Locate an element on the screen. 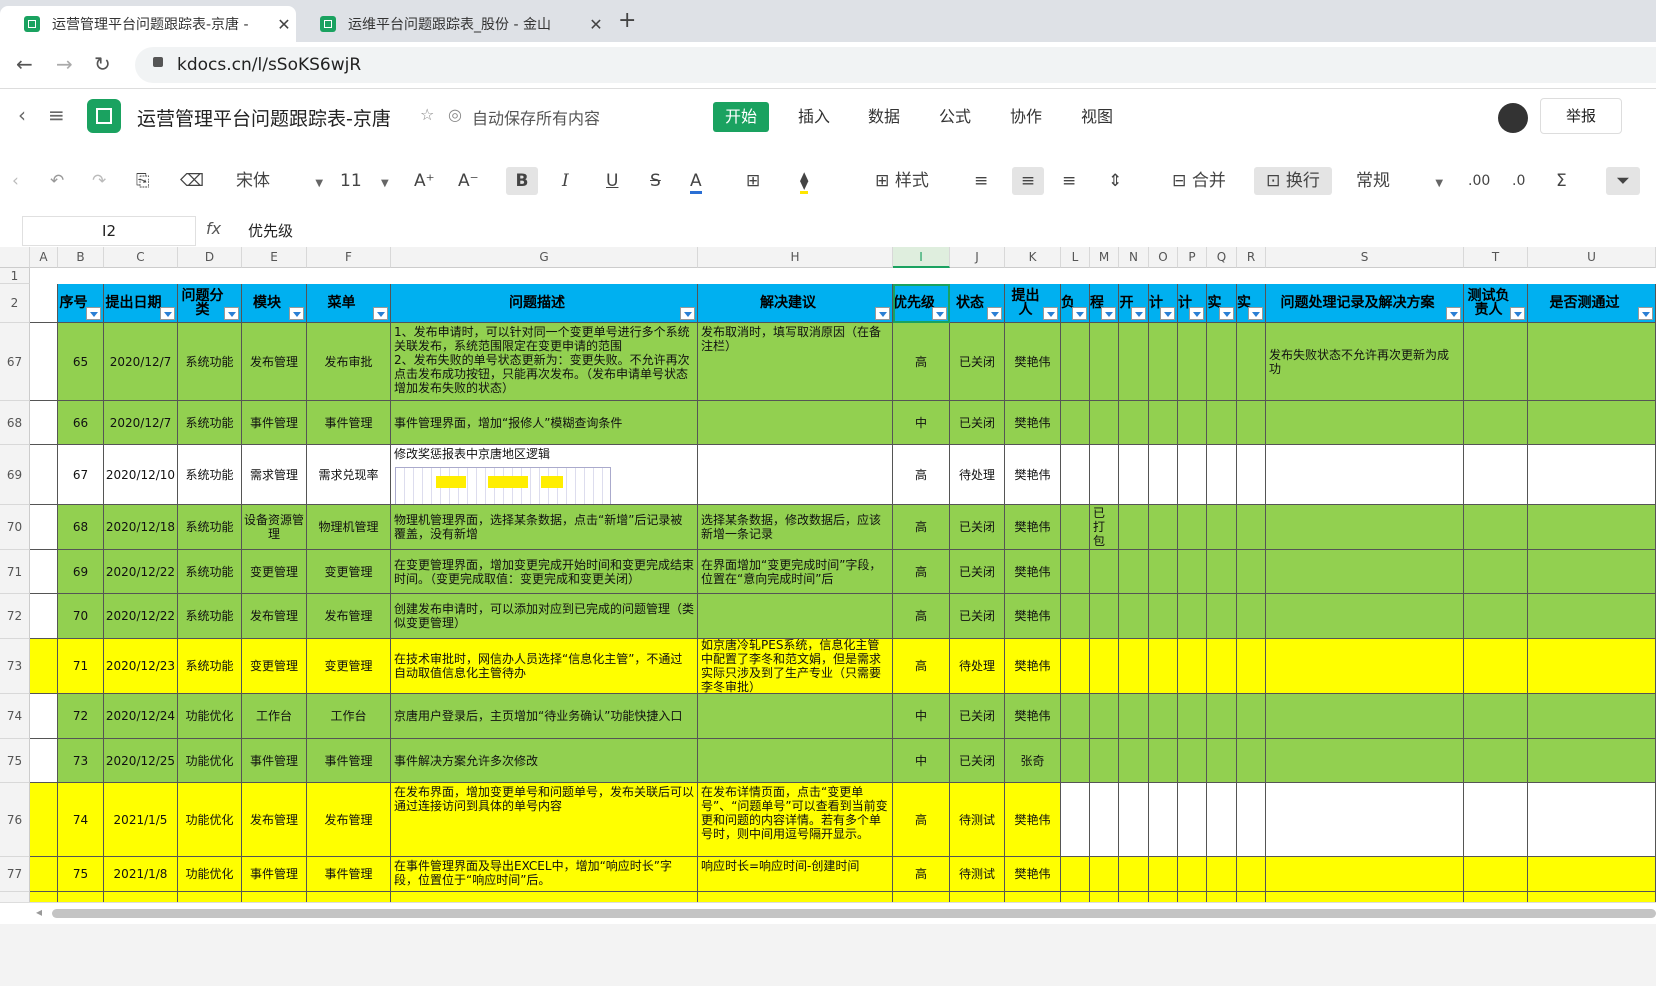 This screenshot has width=1656, height=986. eraser-icon: ⌫ is located at coordinates (192, 181).